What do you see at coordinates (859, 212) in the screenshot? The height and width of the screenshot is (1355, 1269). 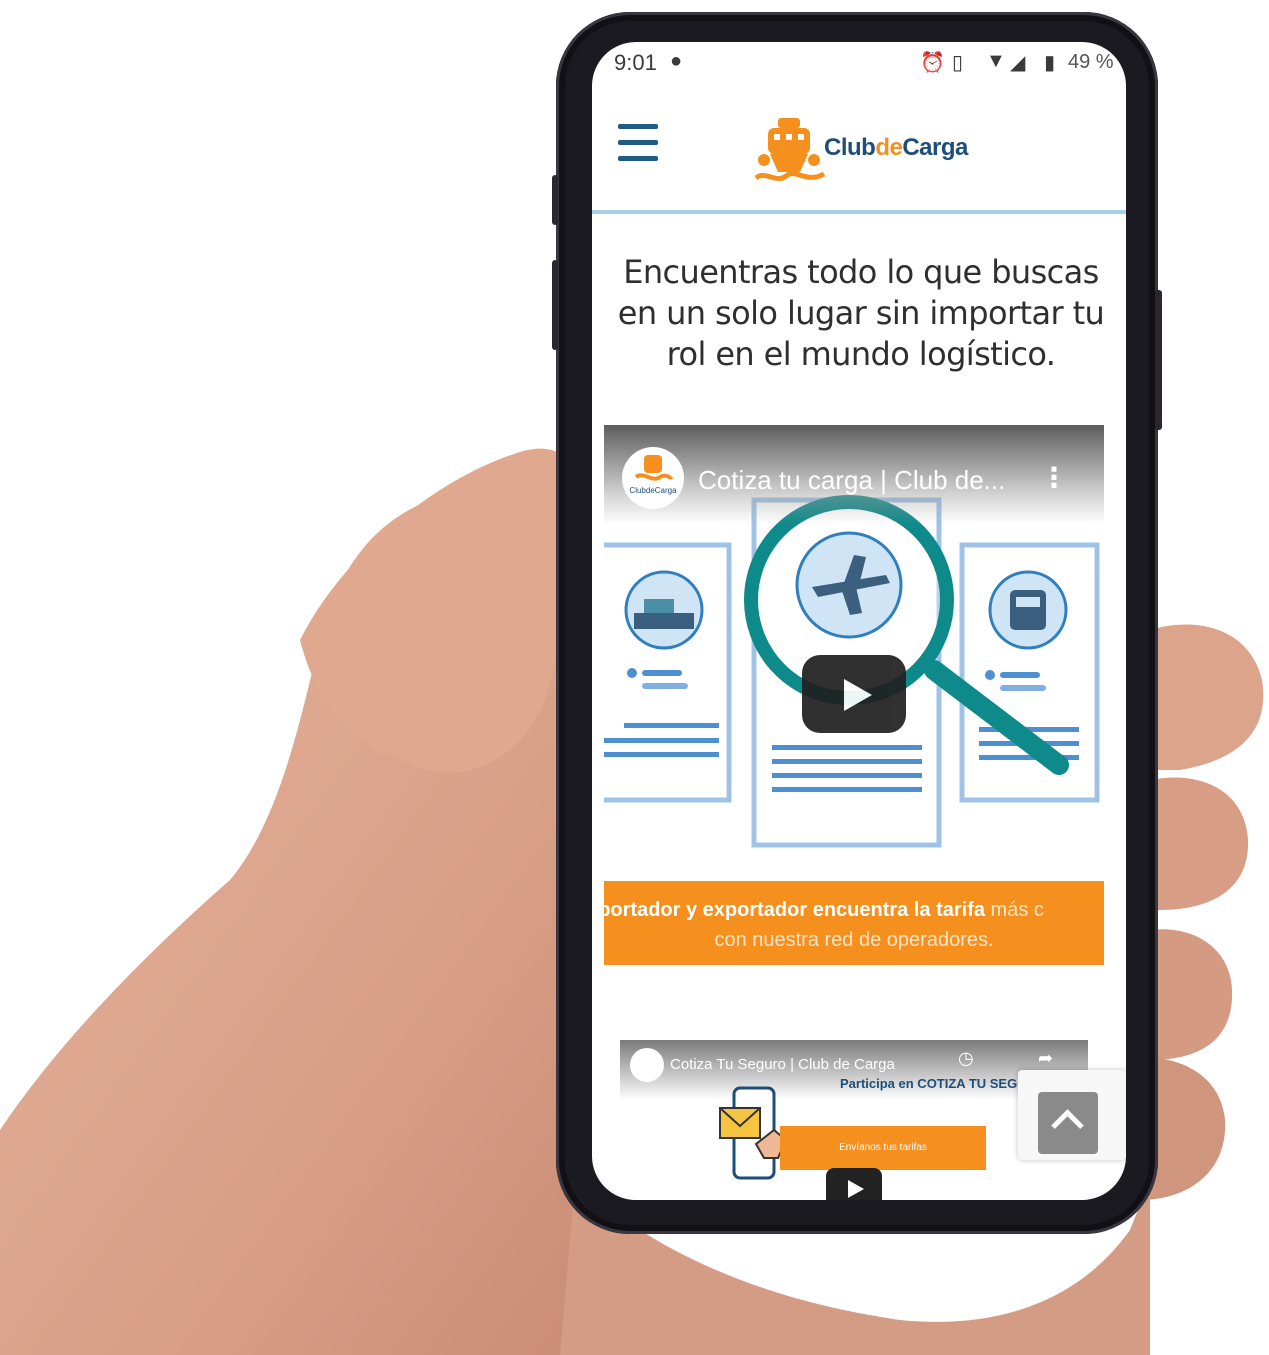 I see `header-divider` at bounding box center [859, 212].